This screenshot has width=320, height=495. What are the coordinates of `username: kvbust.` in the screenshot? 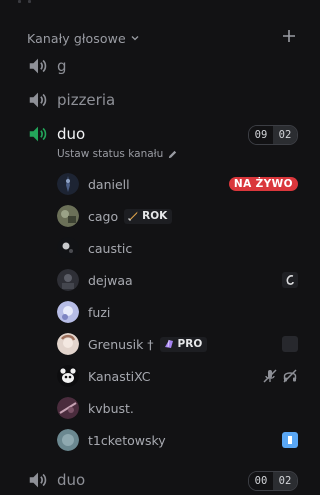 It's located at (111, 408).